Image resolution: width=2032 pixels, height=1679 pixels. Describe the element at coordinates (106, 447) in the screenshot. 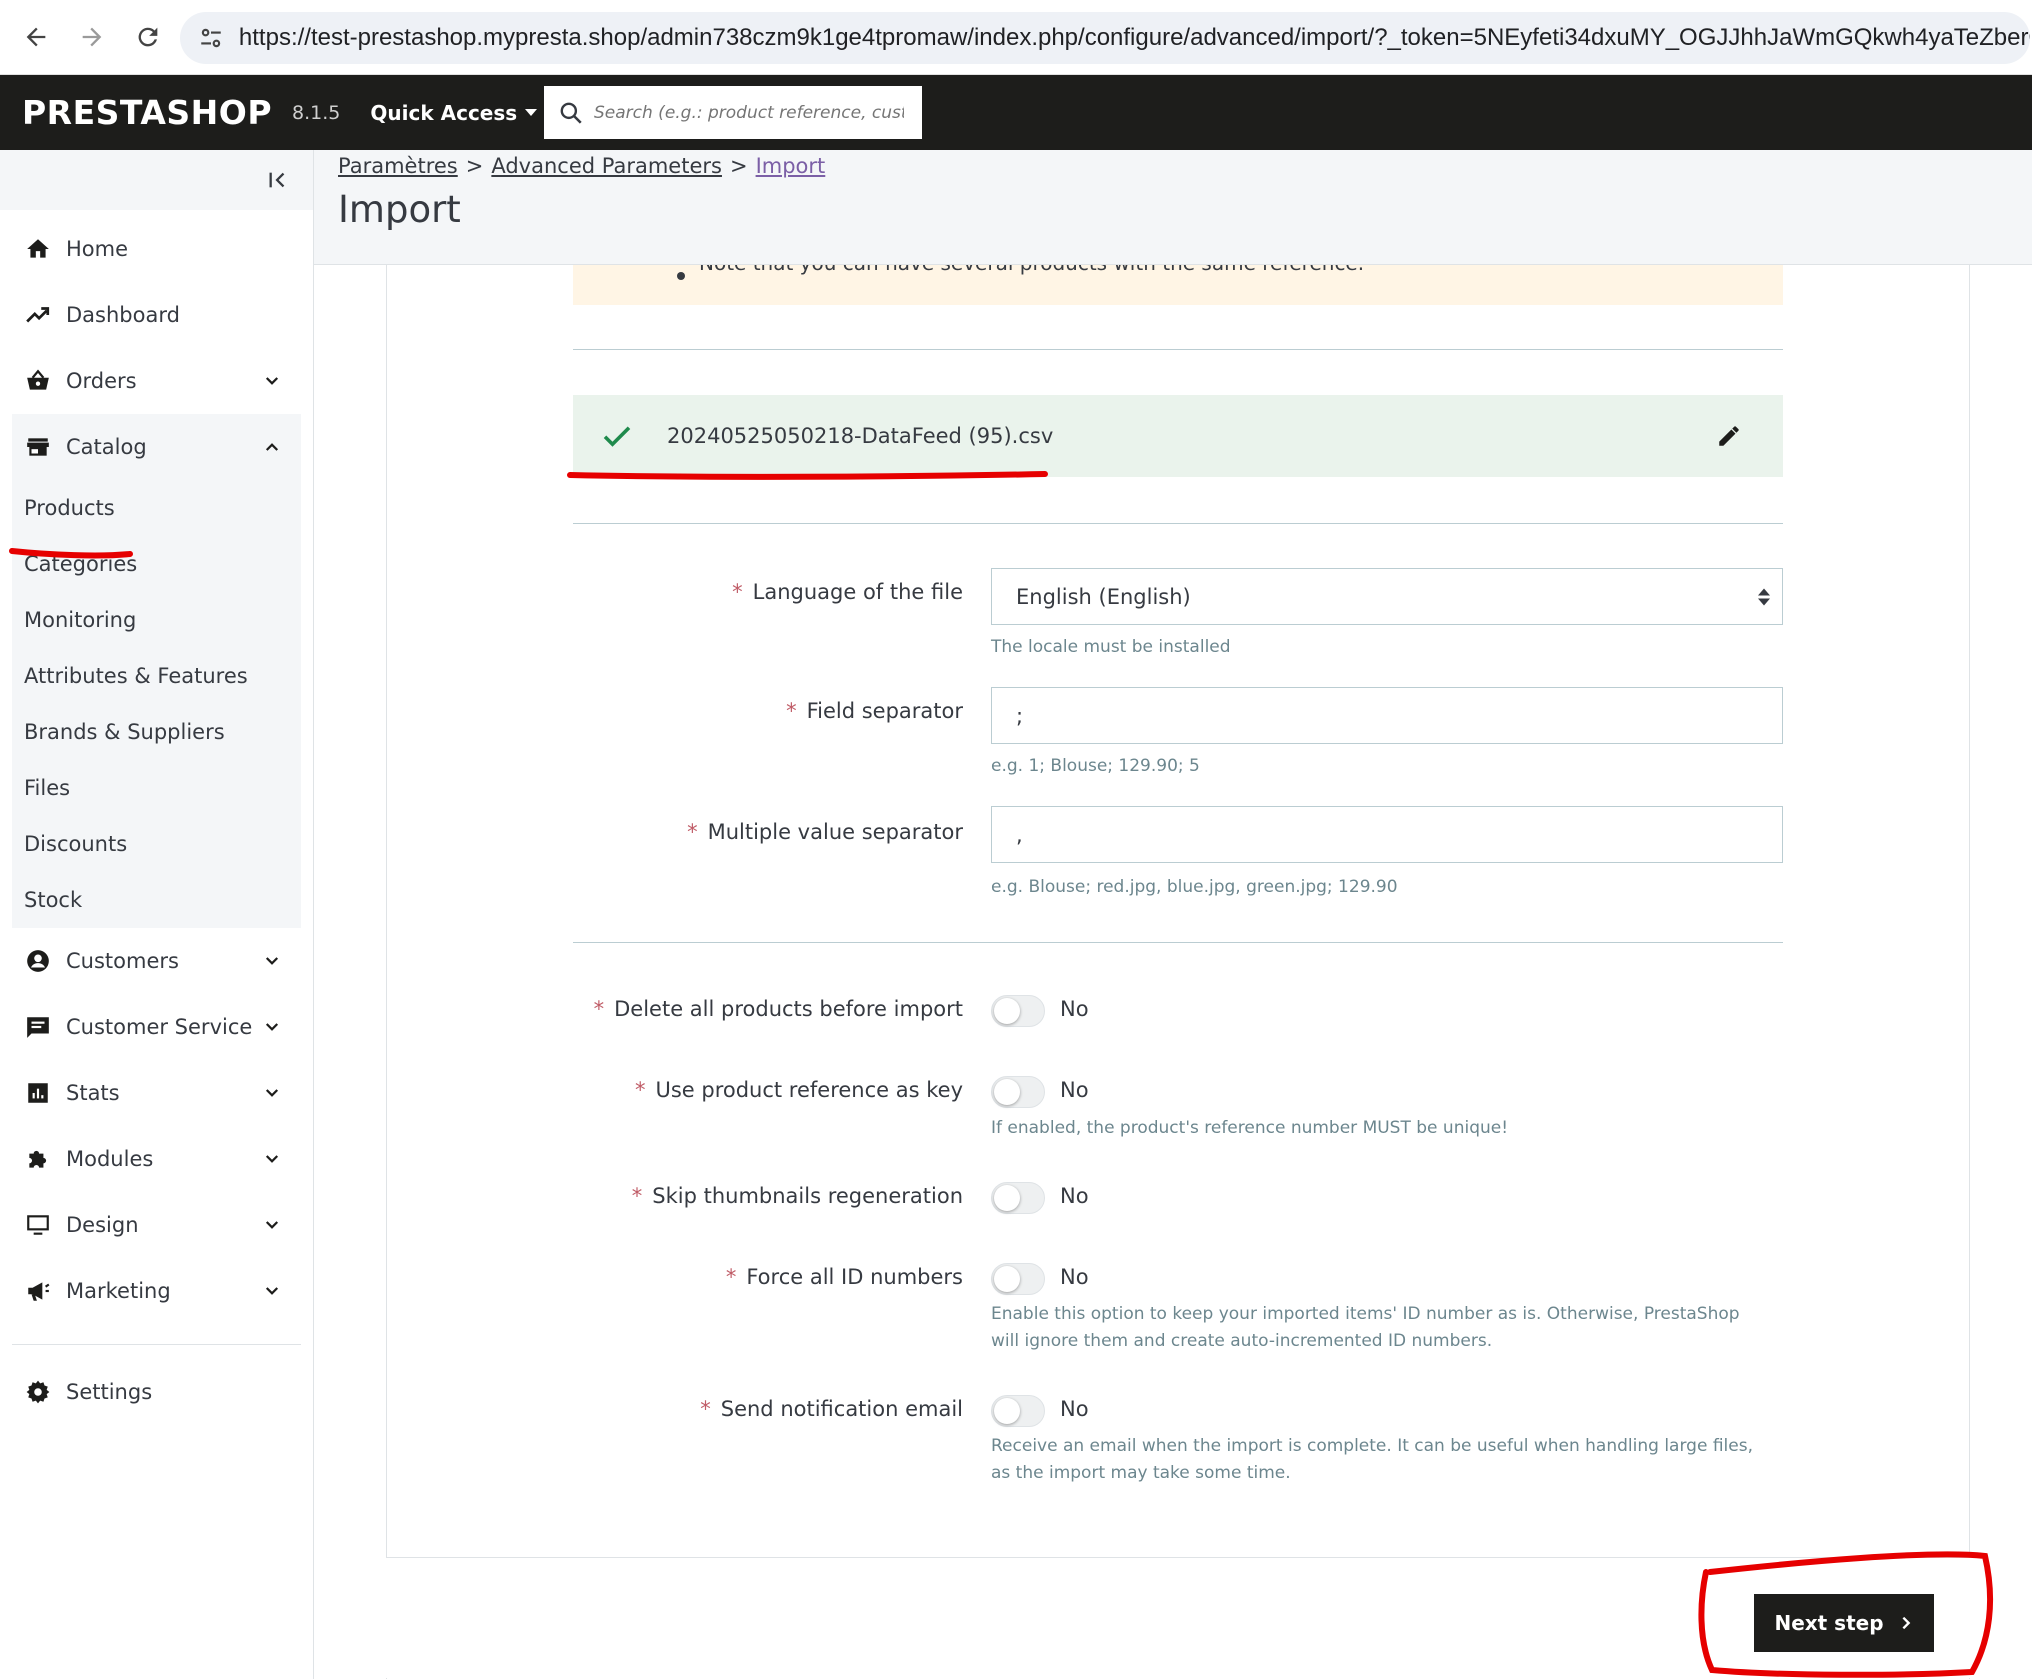

I see `sidebar-item-label: Catalog` at that location.